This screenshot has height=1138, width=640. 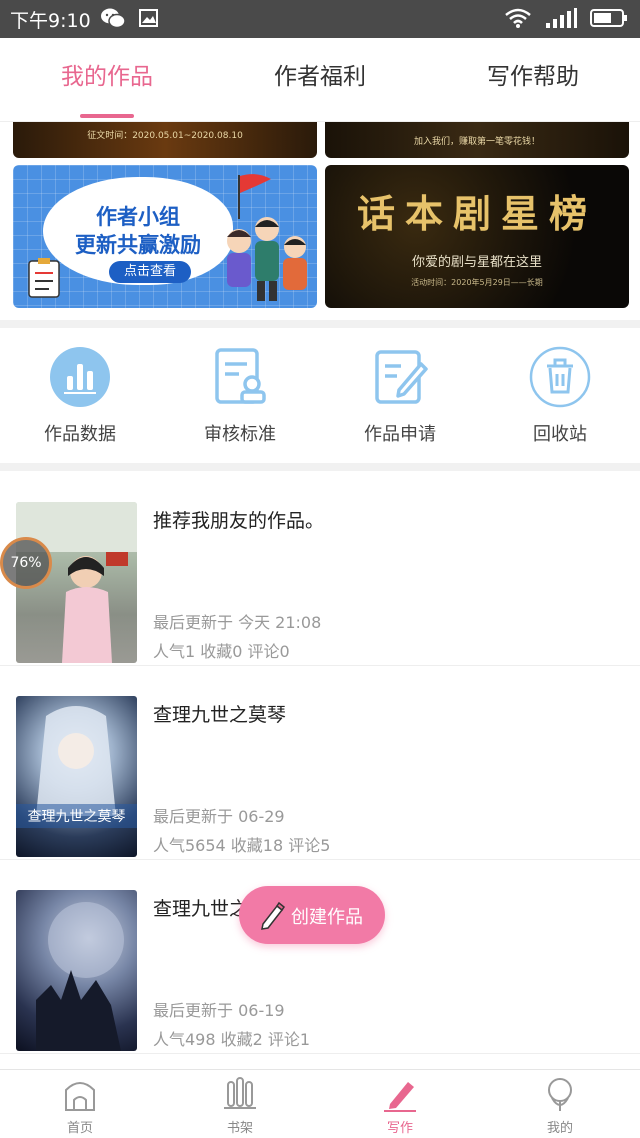 I want to click on home-icon, so click(x=80, y=1096).